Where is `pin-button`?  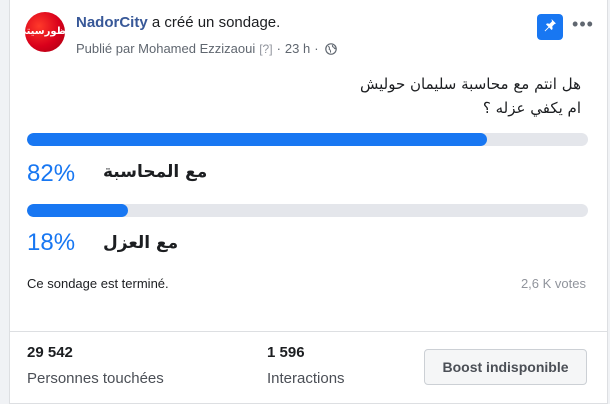
pin-button is located at coordinates (550, 27).